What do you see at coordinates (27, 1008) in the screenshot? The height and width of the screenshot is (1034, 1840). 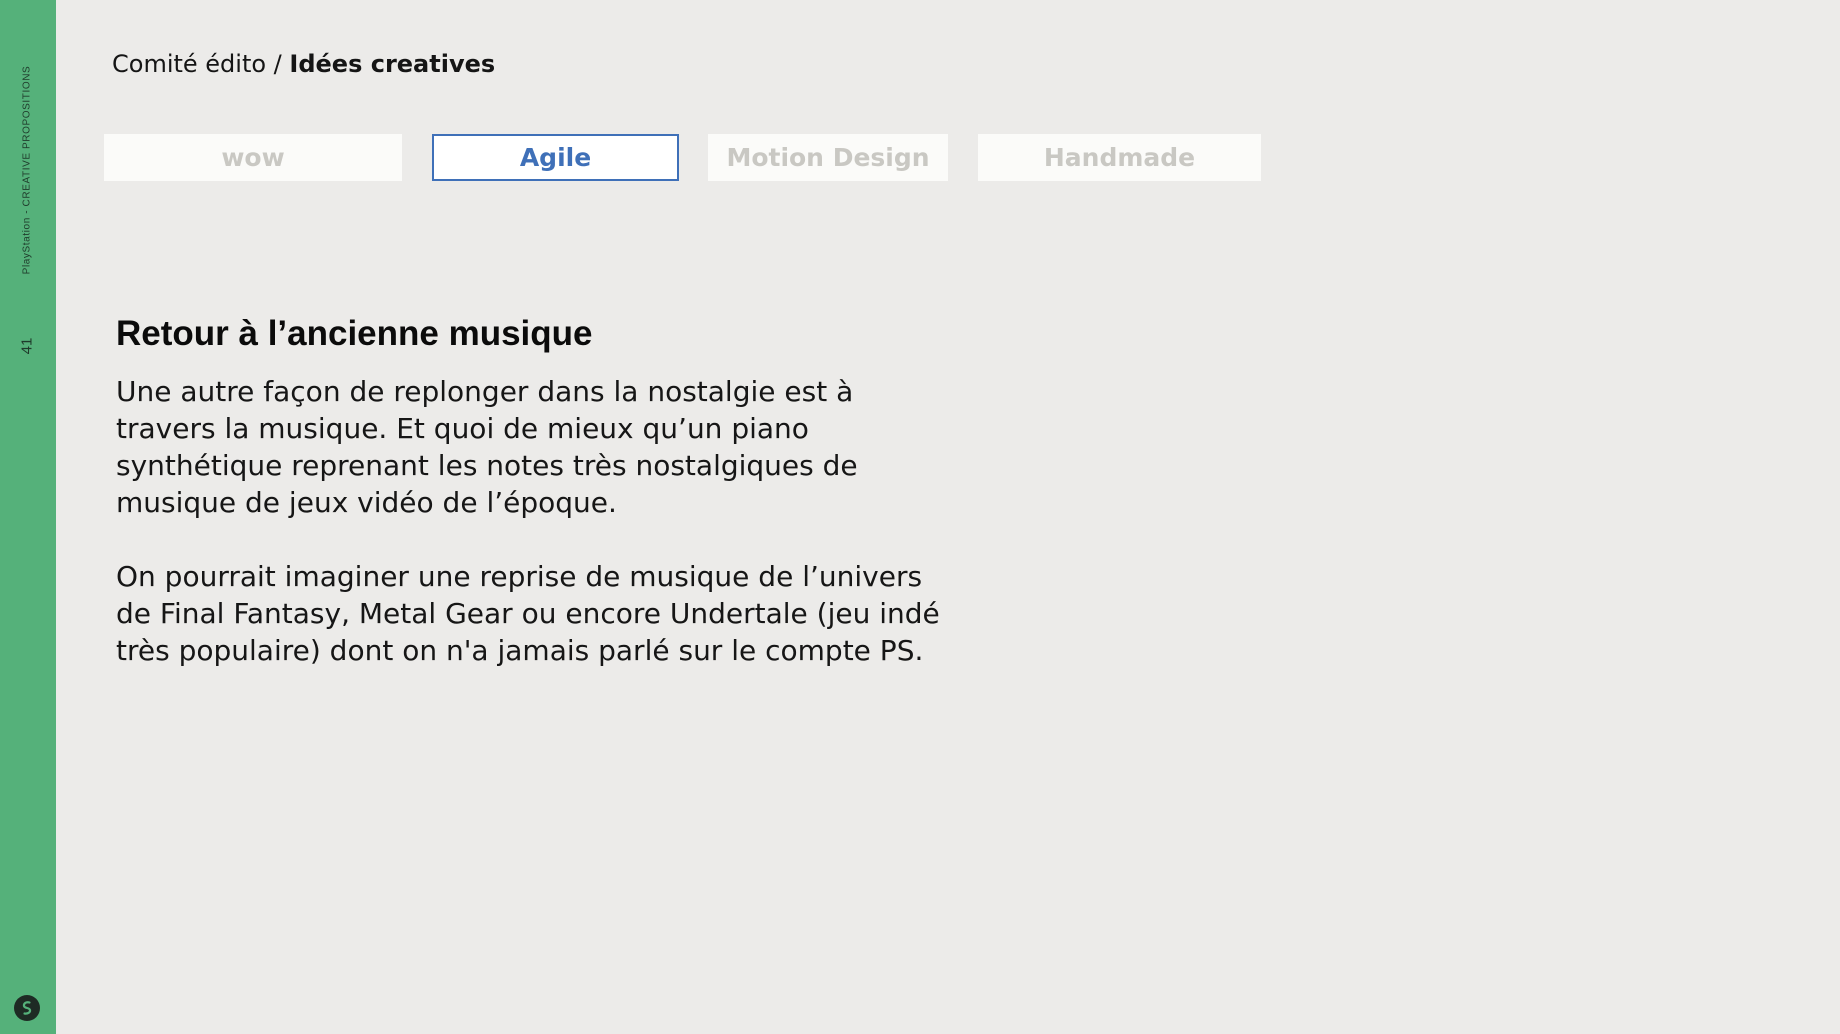 I see `brand-swirl-icon` at bounding box center [27, 1008].